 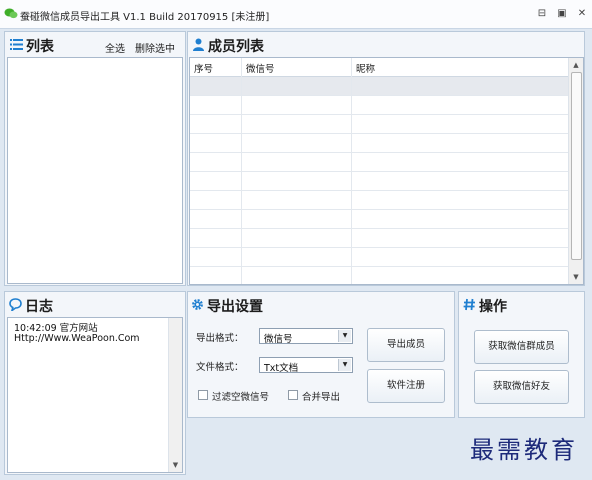 I want to click on column-header-nickname: 昵称, so click(x=365, y=68).